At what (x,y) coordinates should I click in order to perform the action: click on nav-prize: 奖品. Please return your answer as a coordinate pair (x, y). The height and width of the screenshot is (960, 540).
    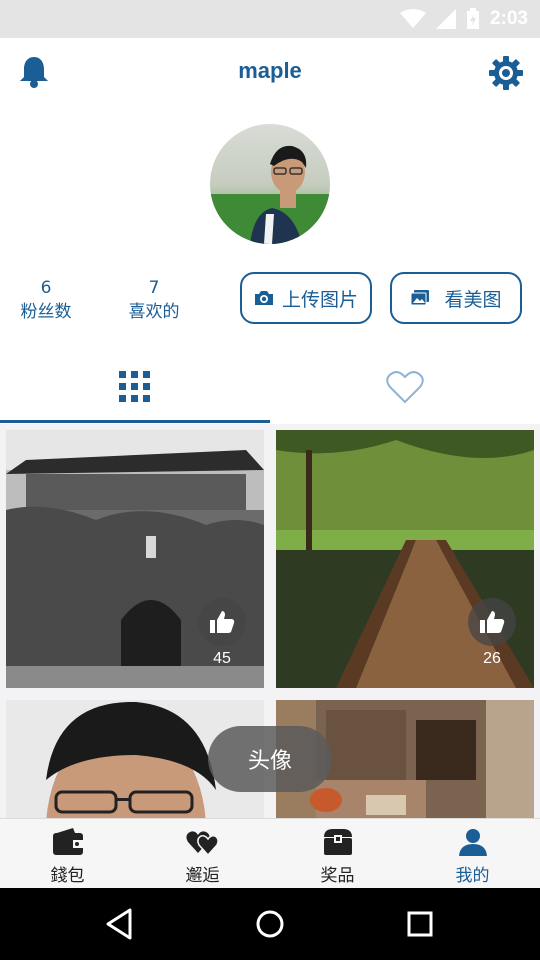
    Looking at the image, I should click on (337, 854).